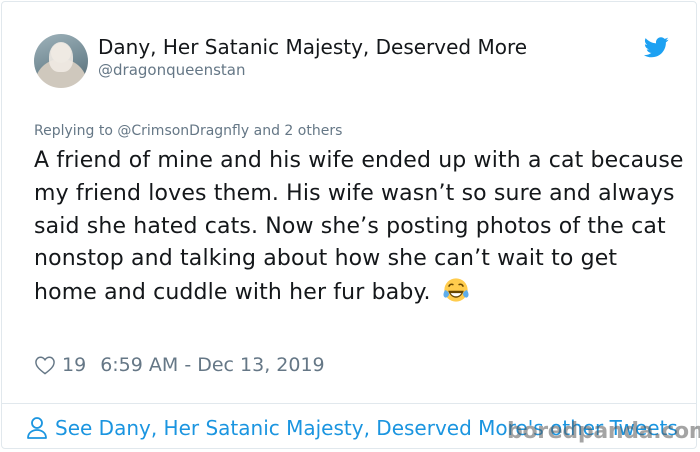 This screenshot has width=700, height=452. I want to click on replying-mention-link: @CrimsonDragnfly, so click(183, 131).